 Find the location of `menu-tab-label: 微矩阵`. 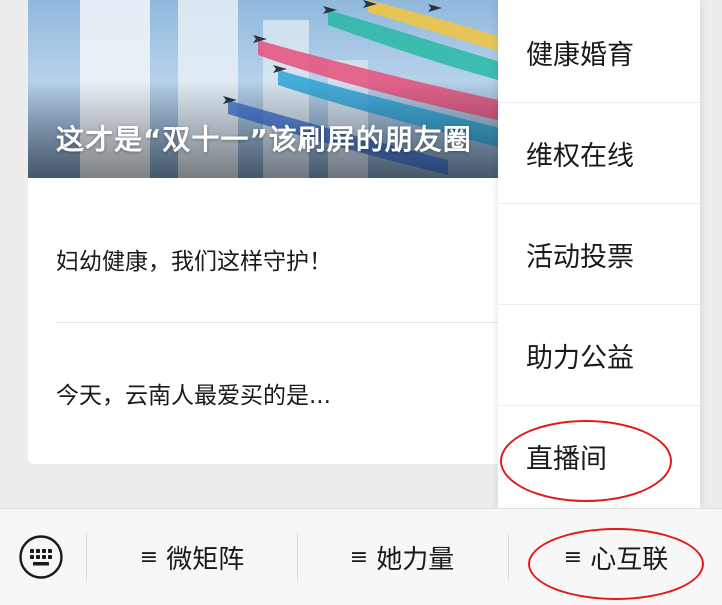

menu-tab-label: 微矩阵 is located at coordinates (205, 560).